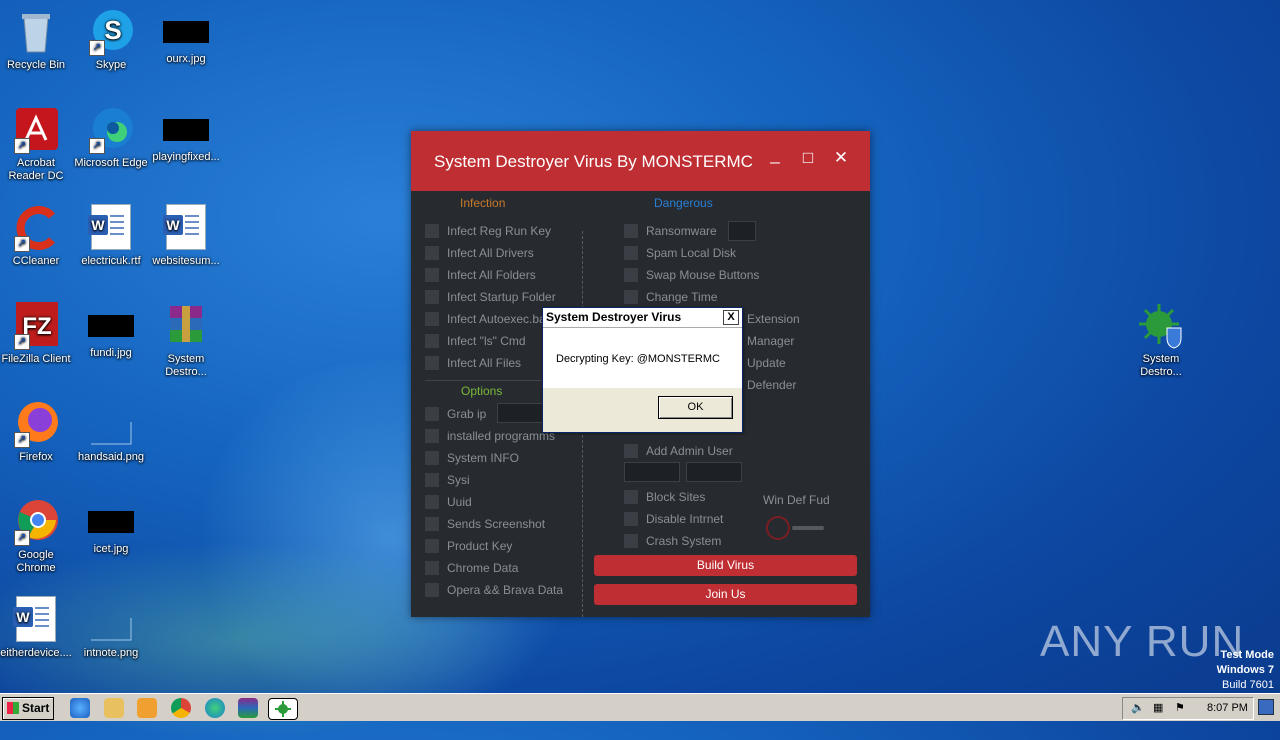 Image resolution: width=1280 pixels, height=740 pixels. Describe the element at coordinates (455, 413) in the screenshot. I see `checkbox-grab-ip: Grab ip` at that location.